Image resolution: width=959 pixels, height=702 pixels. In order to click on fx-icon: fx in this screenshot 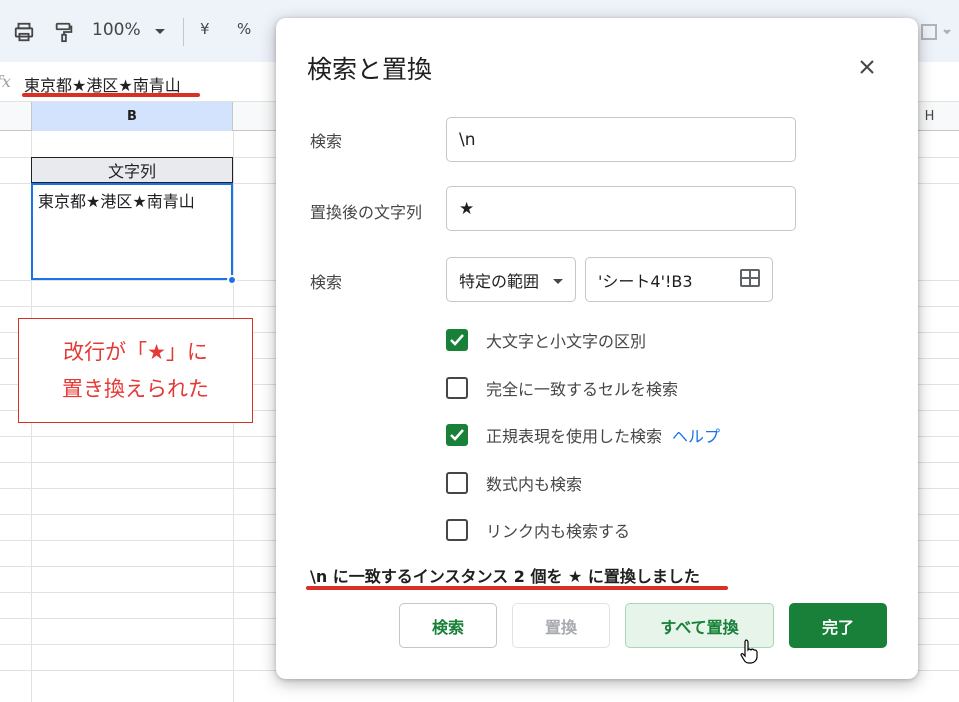, I will do `click(5, 81)`.